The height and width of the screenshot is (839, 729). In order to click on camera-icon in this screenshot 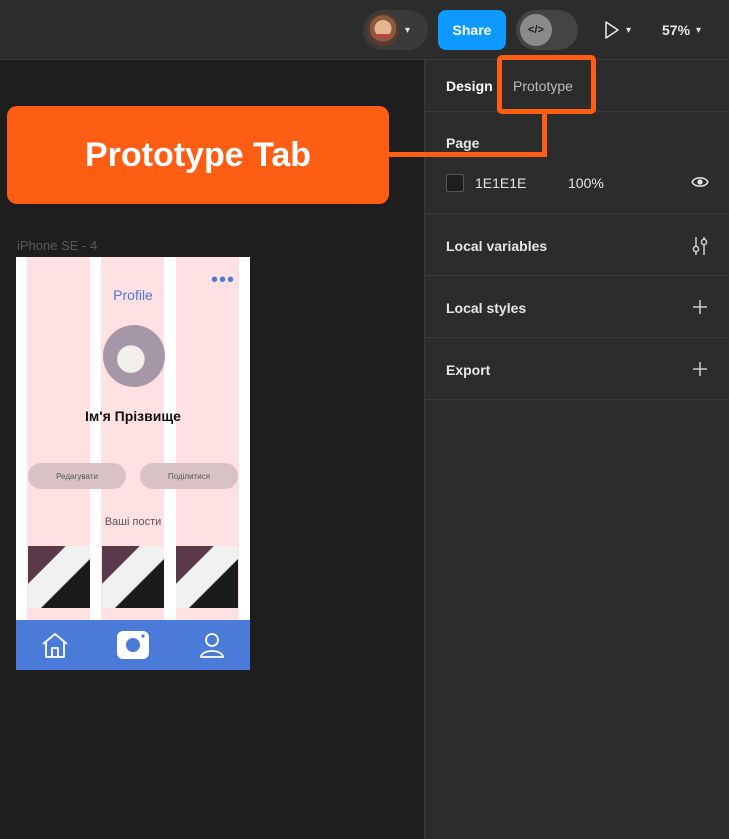, I will do `click(133, 645)`.